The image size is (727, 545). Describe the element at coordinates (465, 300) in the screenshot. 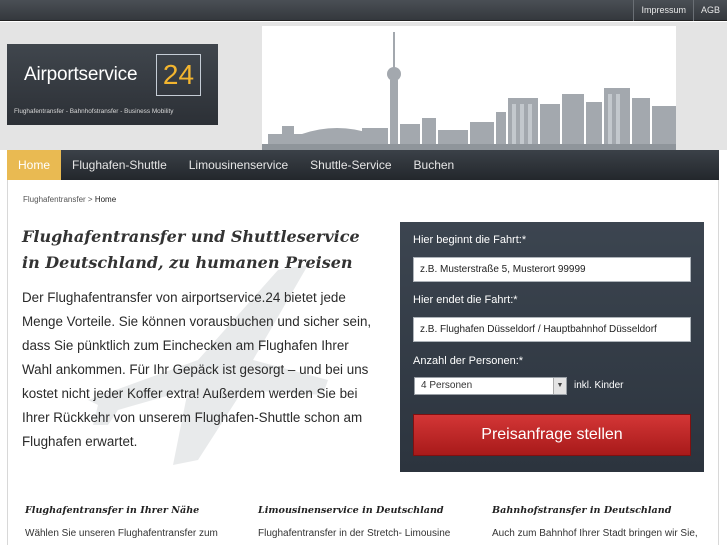

I see `end-label: Hier endet die Fahrt:*` at that location.